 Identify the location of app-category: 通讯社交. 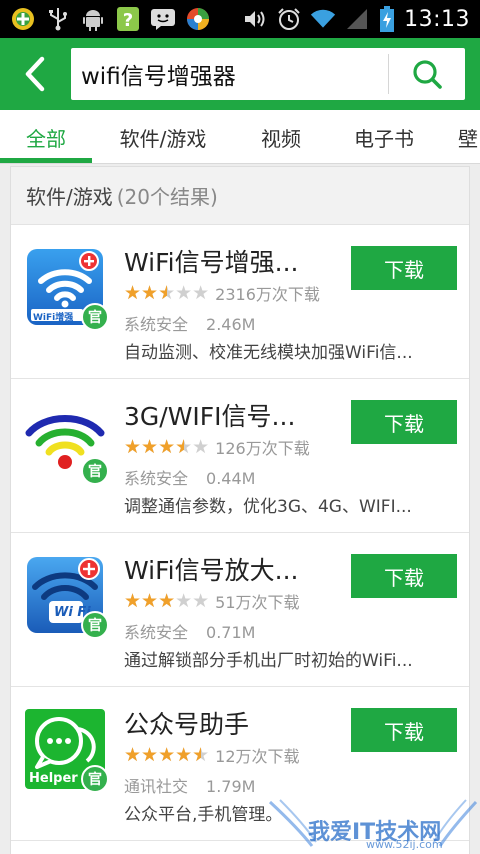
(156, 786).